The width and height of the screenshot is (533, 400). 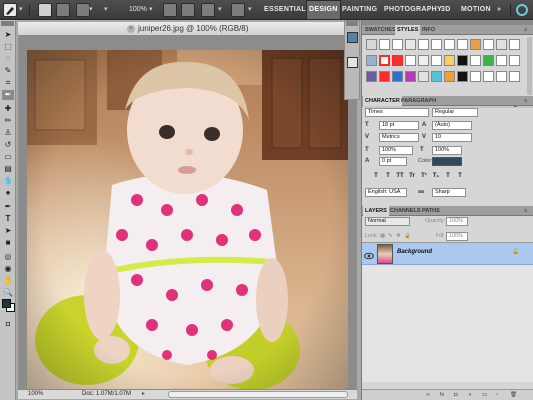 I want to click on opacity-field: 100%, so click(x=457, y=221).